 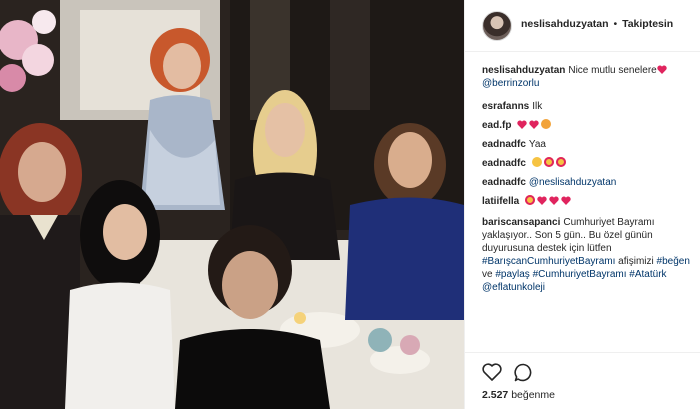 What do you see at coordinates (567, 235) in the screenshot?
I see `comment-text: yaklaşıyor.. Son 5 gün.. Bu özel günün` at bounding box center [567, 235].